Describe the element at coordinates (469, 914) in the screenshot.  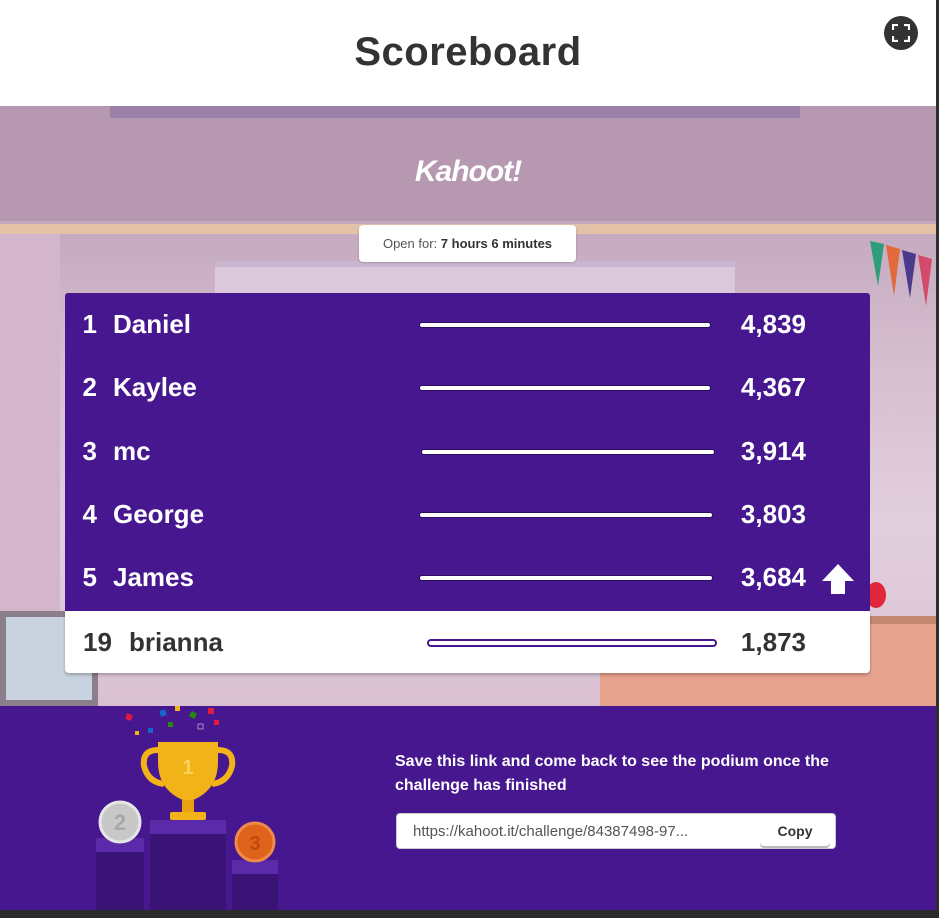
I see `window-bottom-edge` at that location.